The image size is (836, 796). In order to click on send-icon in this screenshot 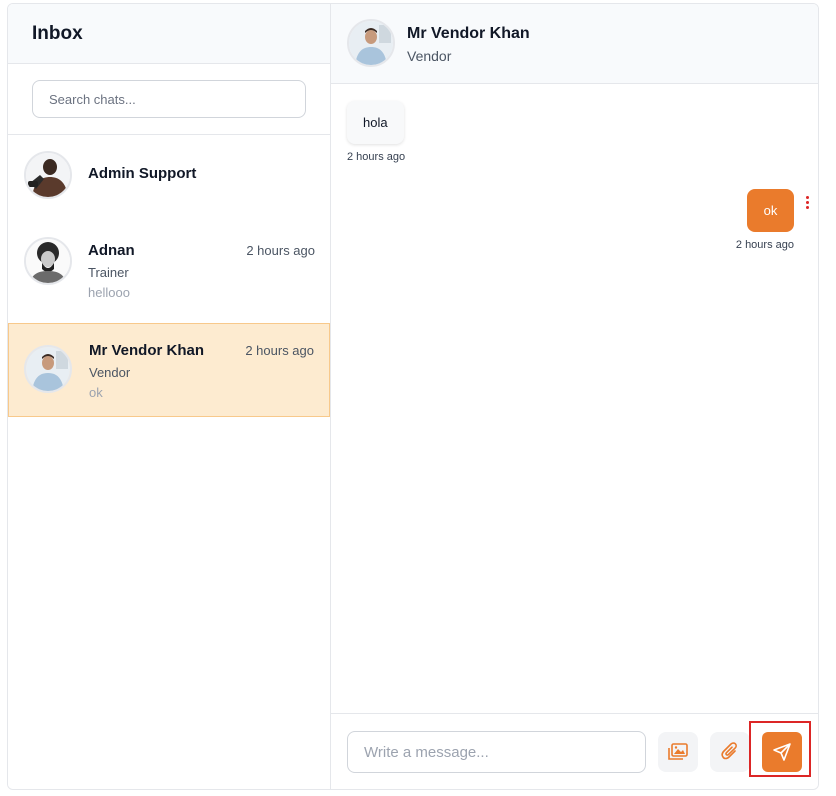, I will do `click(782, 752)`.